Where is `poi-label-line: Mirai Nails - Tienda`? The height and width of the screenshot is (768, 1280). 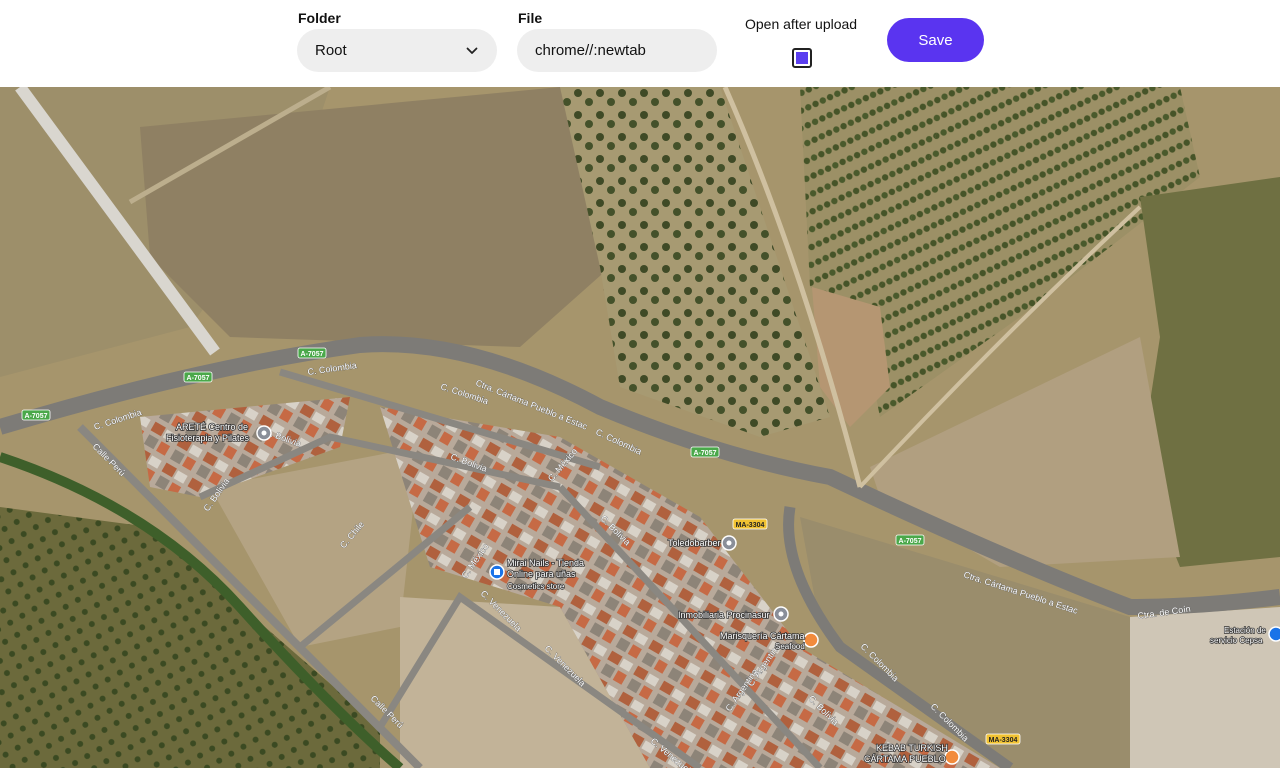
poi-label-line: Mirai Nails - Tienda is located at coordinates (545, 563).